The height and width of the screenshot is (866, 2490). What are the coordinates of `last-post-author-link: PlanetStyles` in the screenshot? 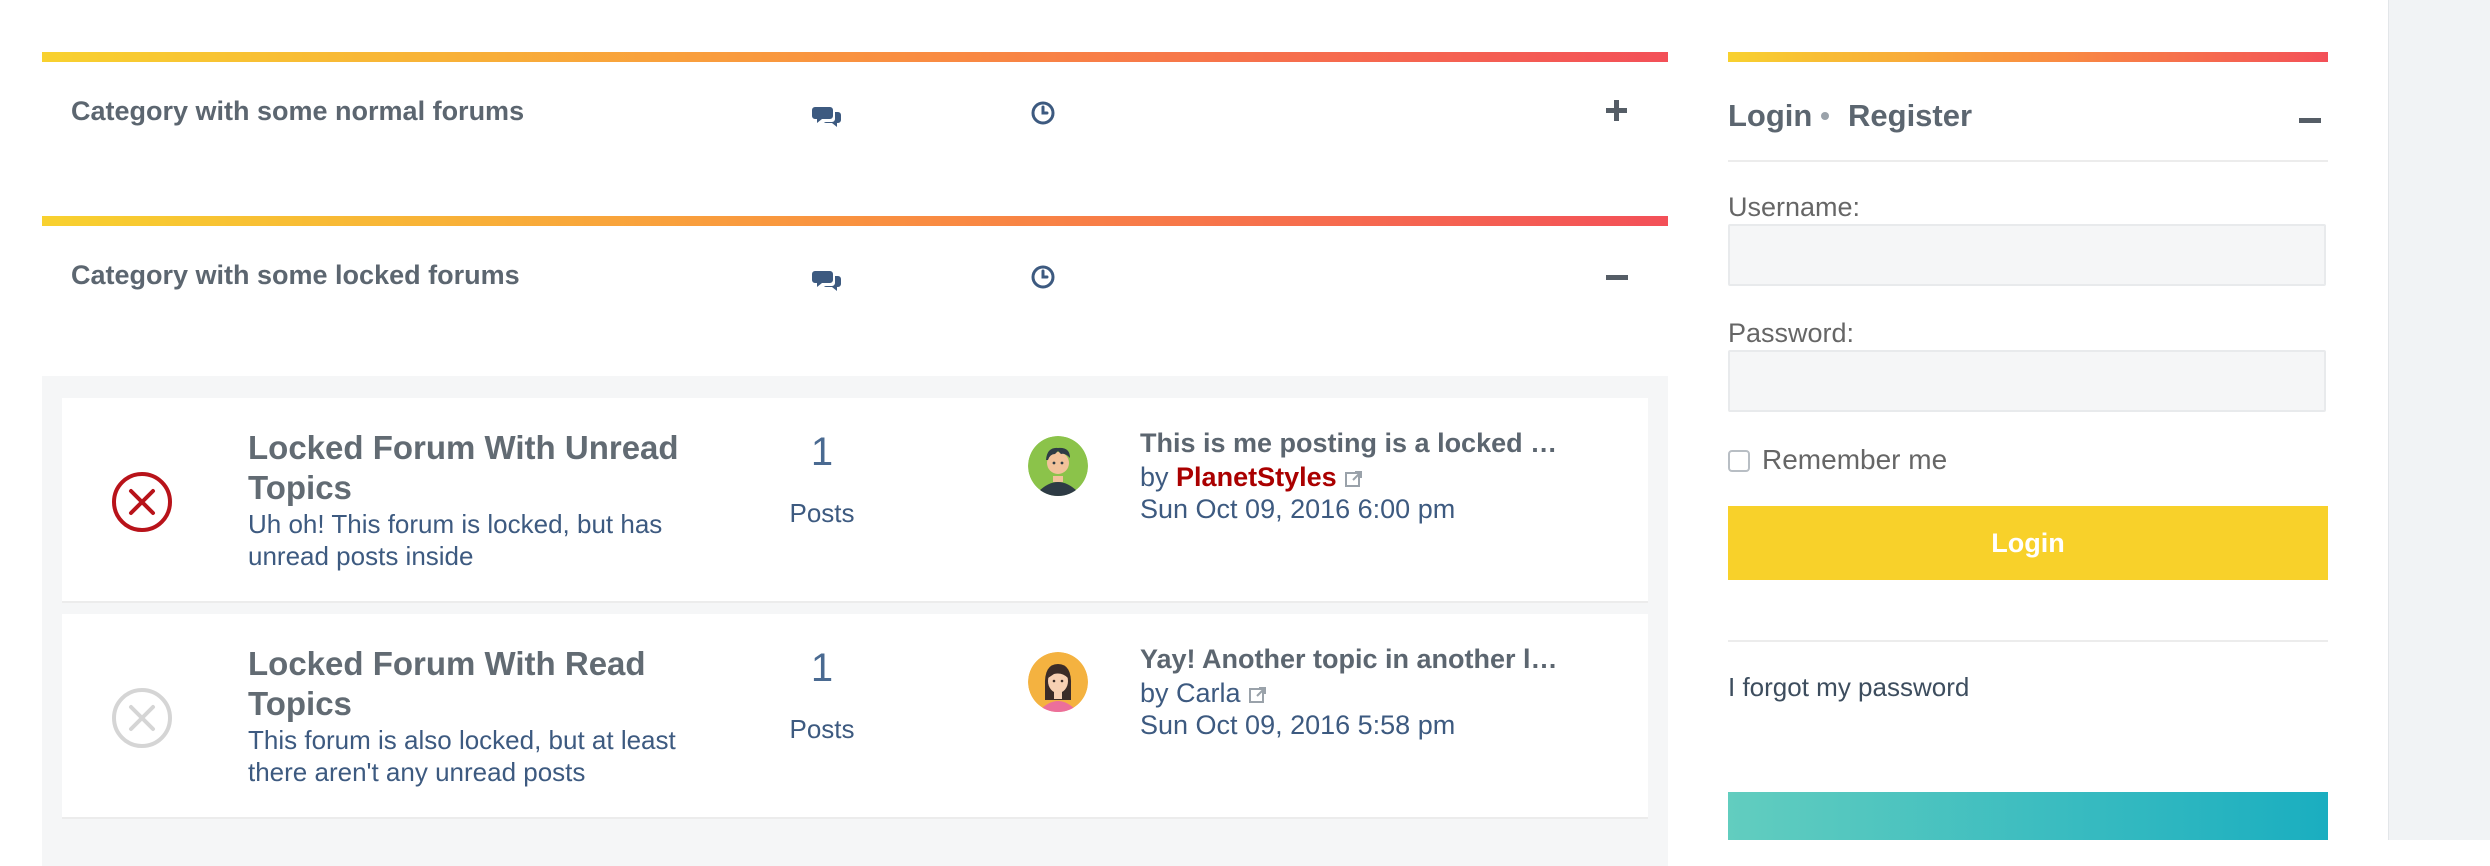 It's located at (1256, 477).